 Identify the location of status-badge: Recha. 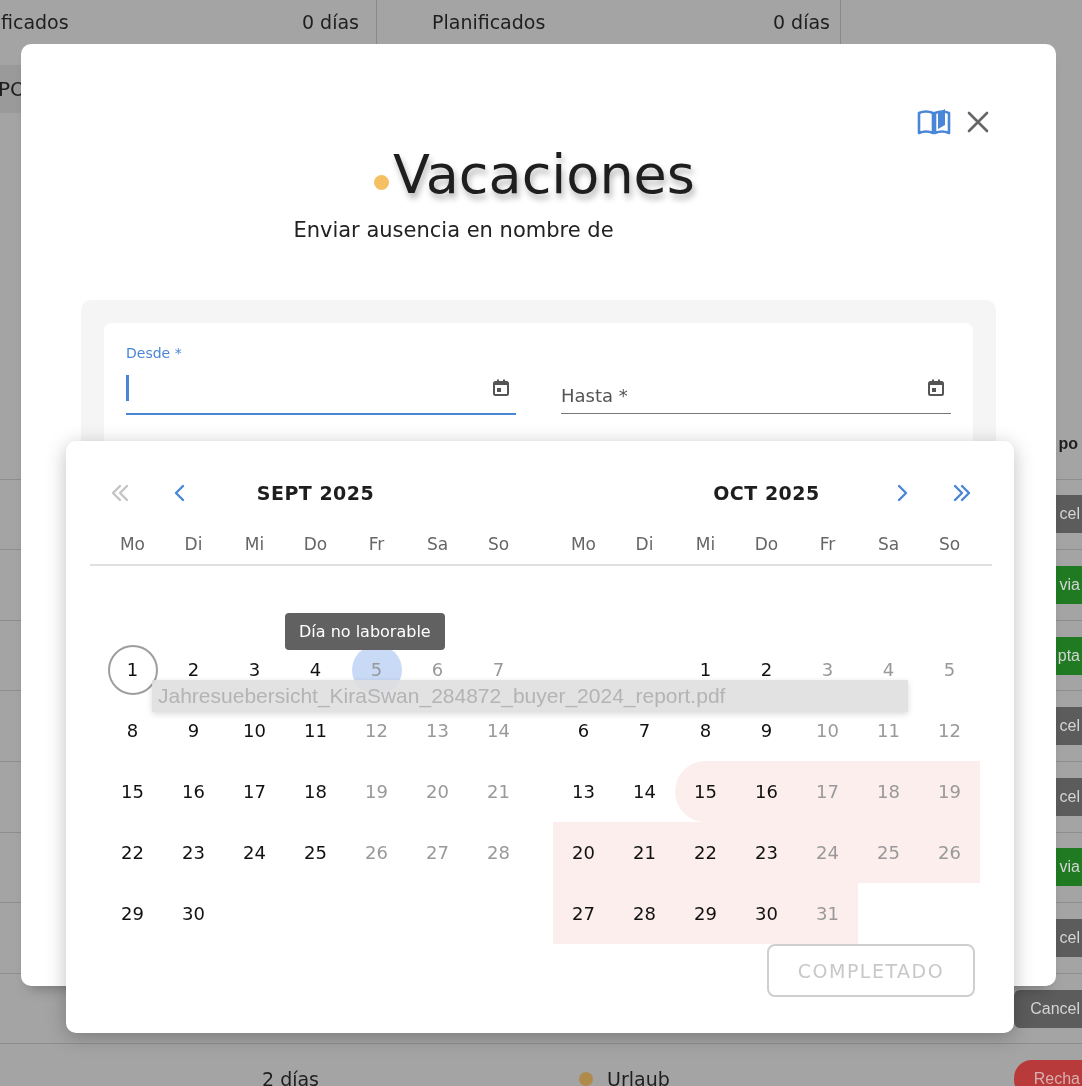
(1048, 1073).